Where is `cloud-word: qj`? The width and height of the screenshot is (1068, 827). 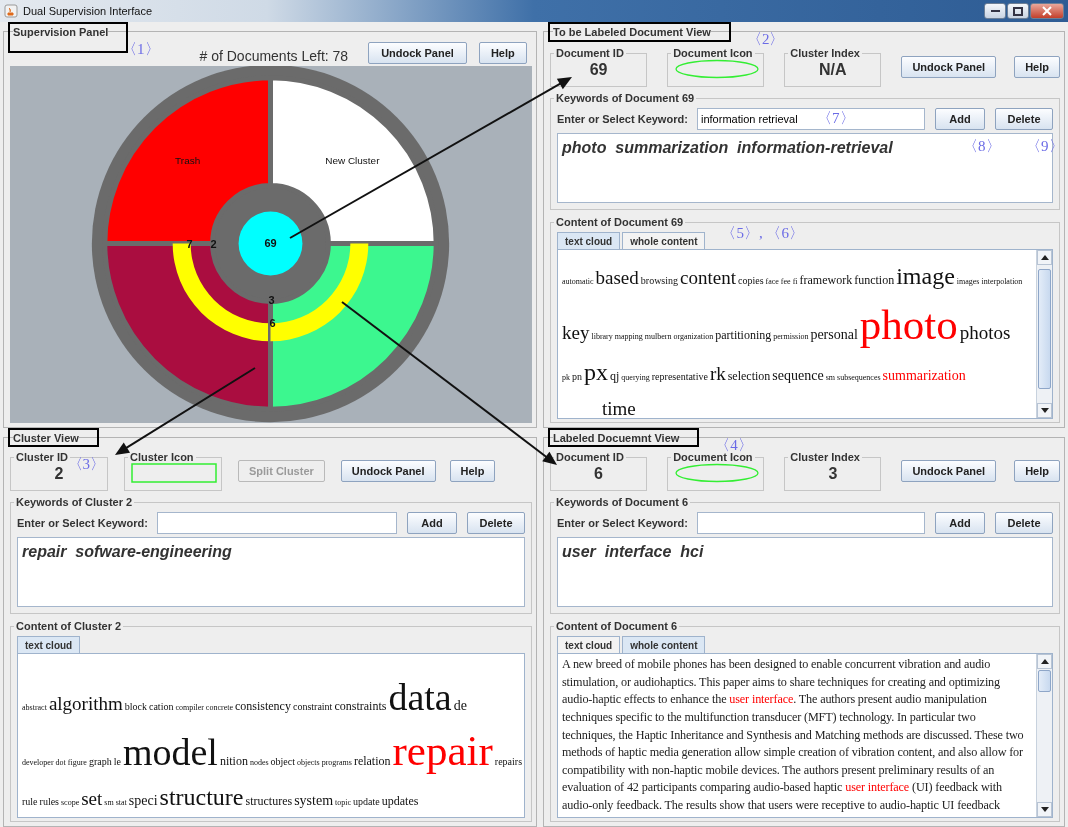 cloud-word: qj is located at coordinates (615, 376).